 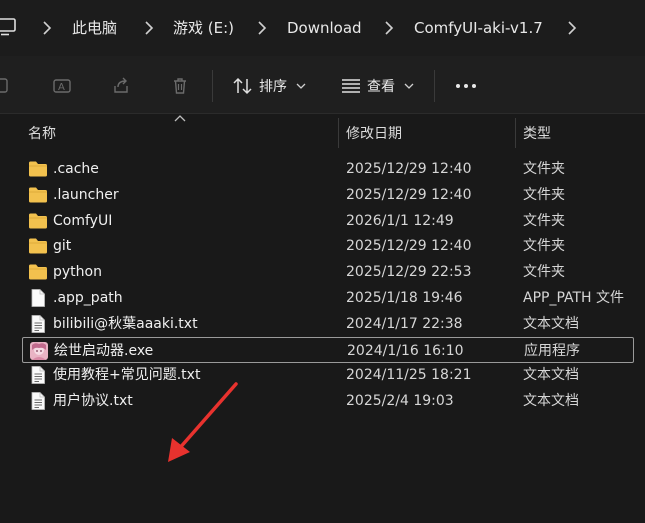 I want to click on file-name: .launcher, so click(x=86, y=194).